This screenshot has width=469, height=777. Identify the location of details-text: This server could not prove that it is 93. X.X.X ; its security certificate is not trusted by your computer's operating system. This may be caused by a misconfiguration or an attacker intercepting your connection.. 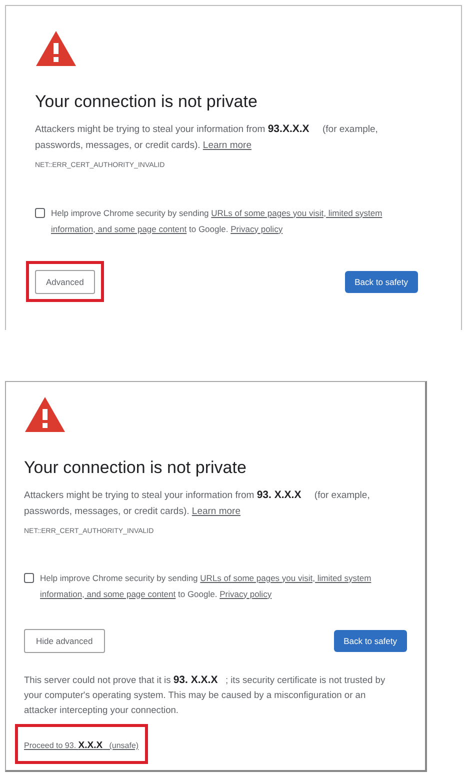
(205, 694).